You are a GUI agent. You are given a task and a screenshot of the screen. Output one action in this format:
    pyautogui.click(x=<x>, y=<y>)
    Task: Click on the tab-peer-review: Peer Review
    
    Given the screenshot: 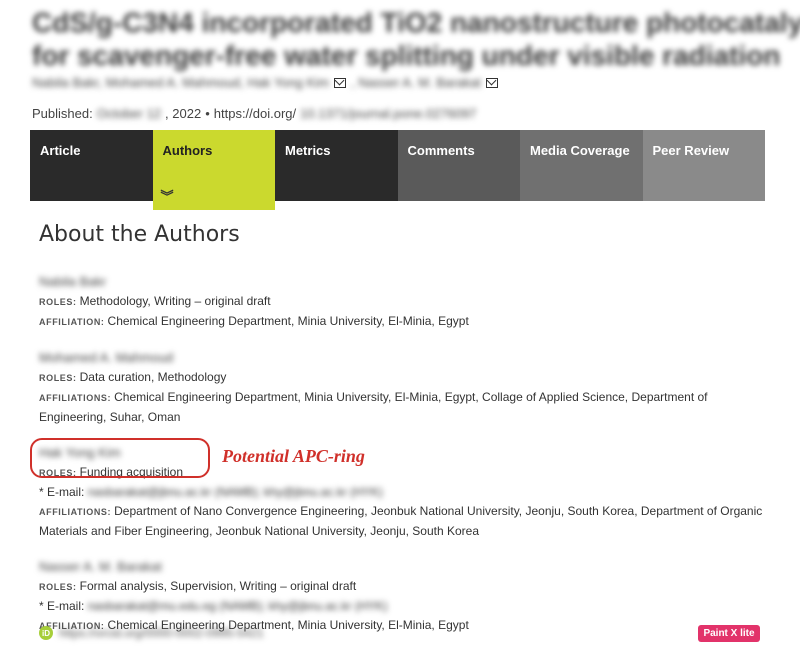 What is the action you would take?
    pyautogui.click(x=703, y=165)
    